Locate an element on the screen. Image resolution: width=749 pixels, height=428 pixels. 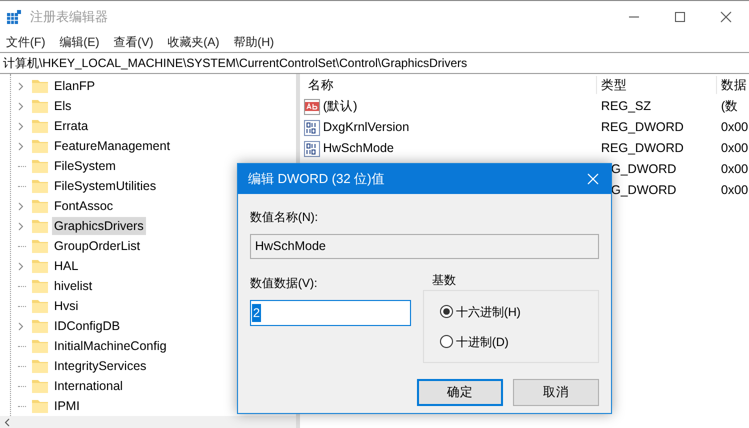
menu-item: 文件(F) is located at coordinates (26, 42).